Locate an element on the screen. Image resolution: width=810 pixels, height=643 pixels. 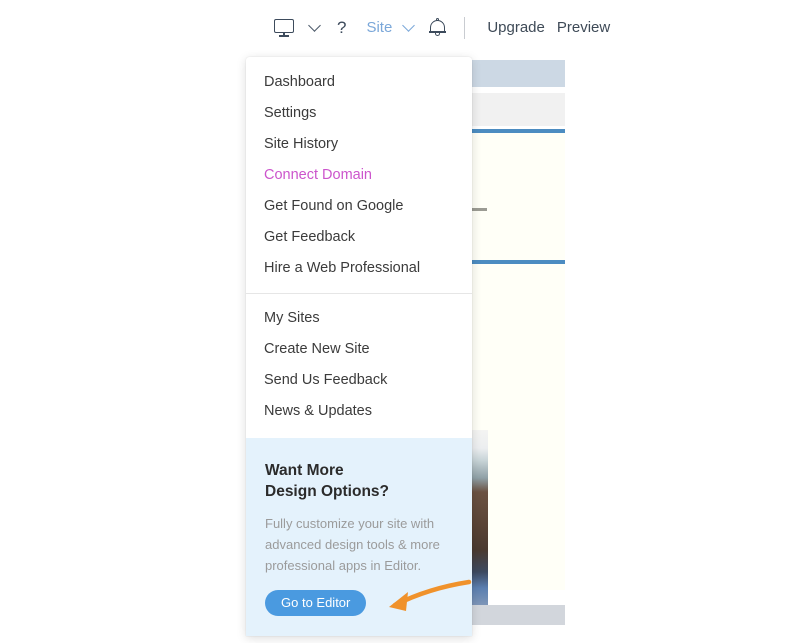
device-view-dropdown is located at coordinates (314, 28).